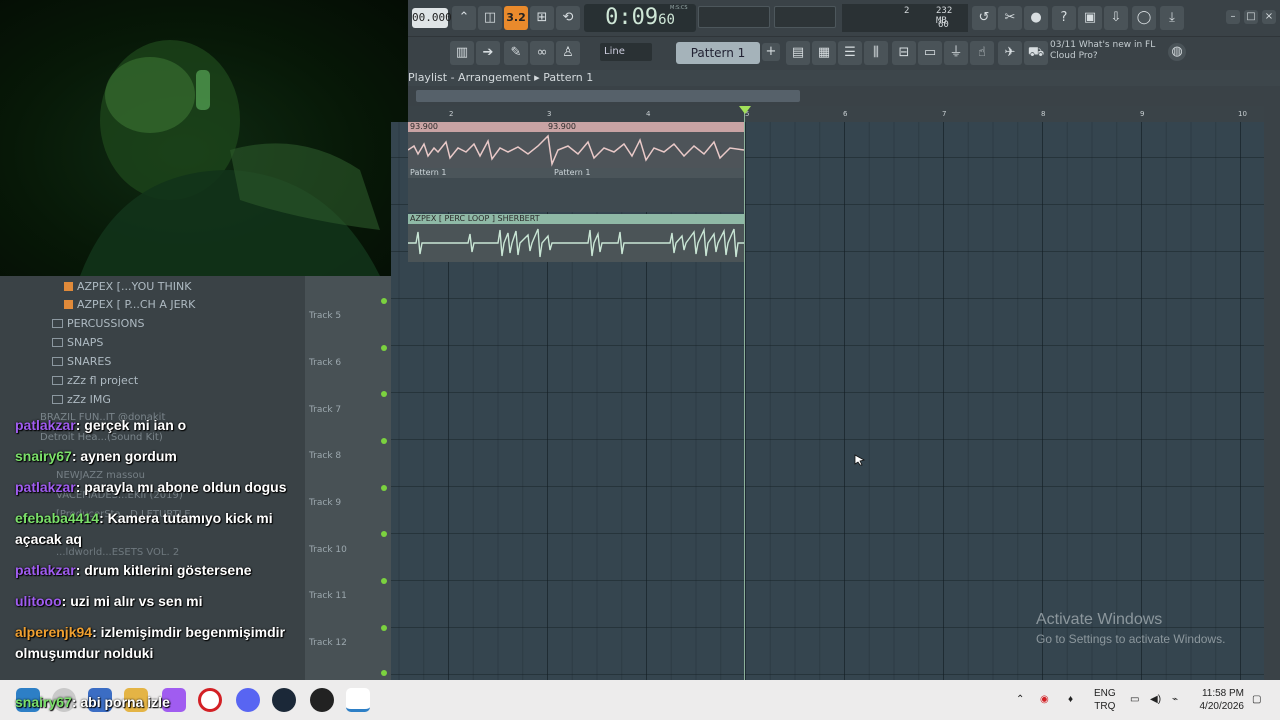 The height and width of the screenshot is (720, 1280). What do you see at coordinates (1064, 18) in the screenshot?
I see `help-icon: ?` at bounding box center [1064, 18].